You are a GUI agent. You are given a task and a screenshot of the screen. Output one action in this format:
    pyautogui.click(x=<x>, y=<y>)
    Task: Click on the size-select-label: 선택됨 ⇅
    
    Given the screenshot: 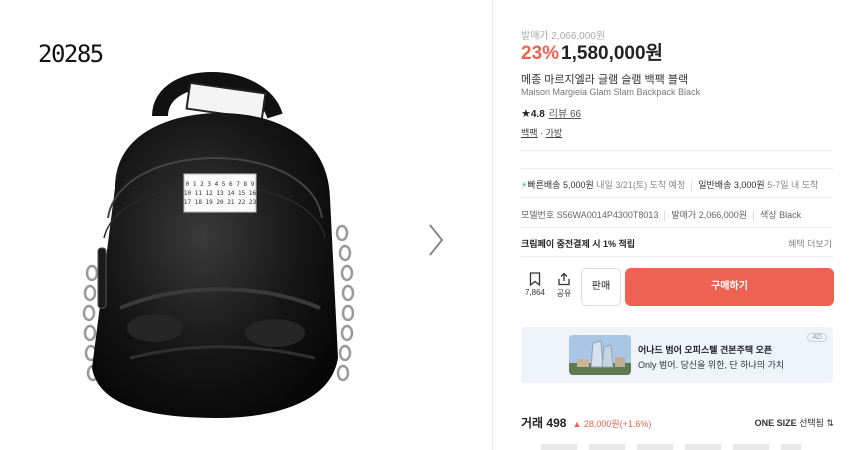 What is the action you would take?
    pyautogui.click(x=816, y=423)
    